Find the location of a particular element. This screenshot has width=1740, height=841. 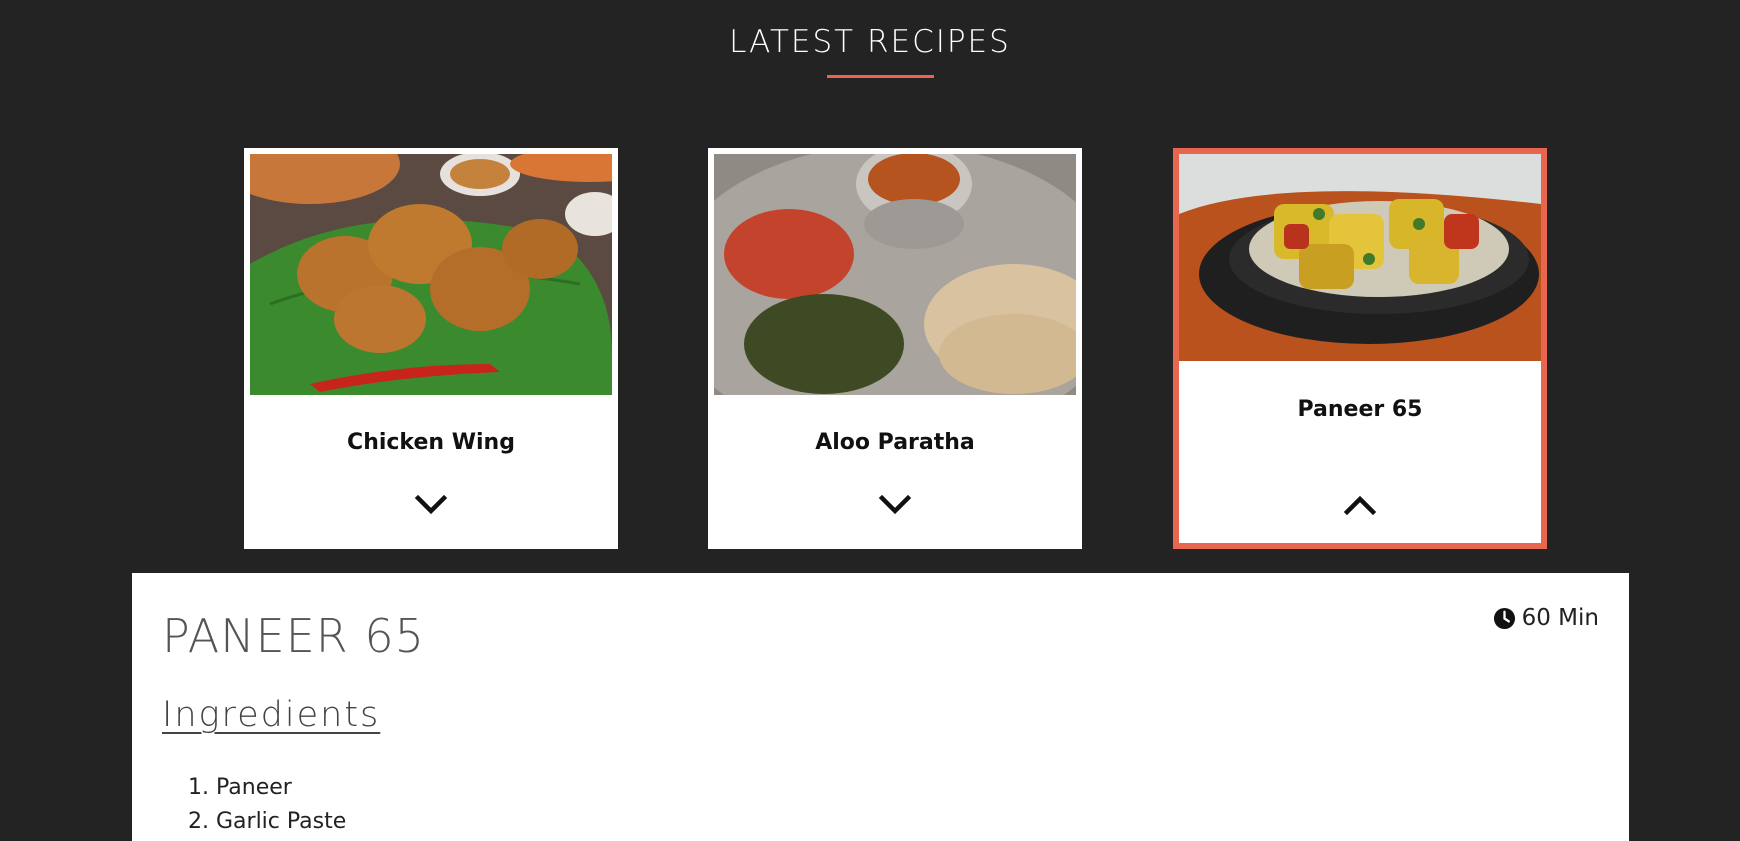

cook-time: 60 Min is located at coordinates (1546, 618).